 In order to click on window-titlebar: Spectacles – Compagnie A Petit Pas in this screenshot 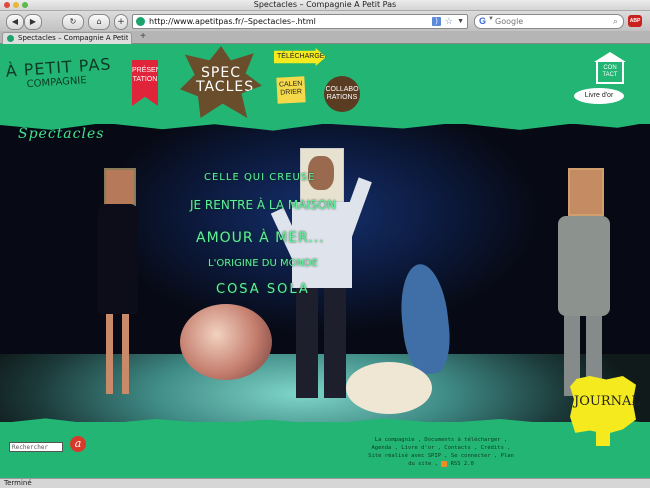, I will do `click(325, 5)`.